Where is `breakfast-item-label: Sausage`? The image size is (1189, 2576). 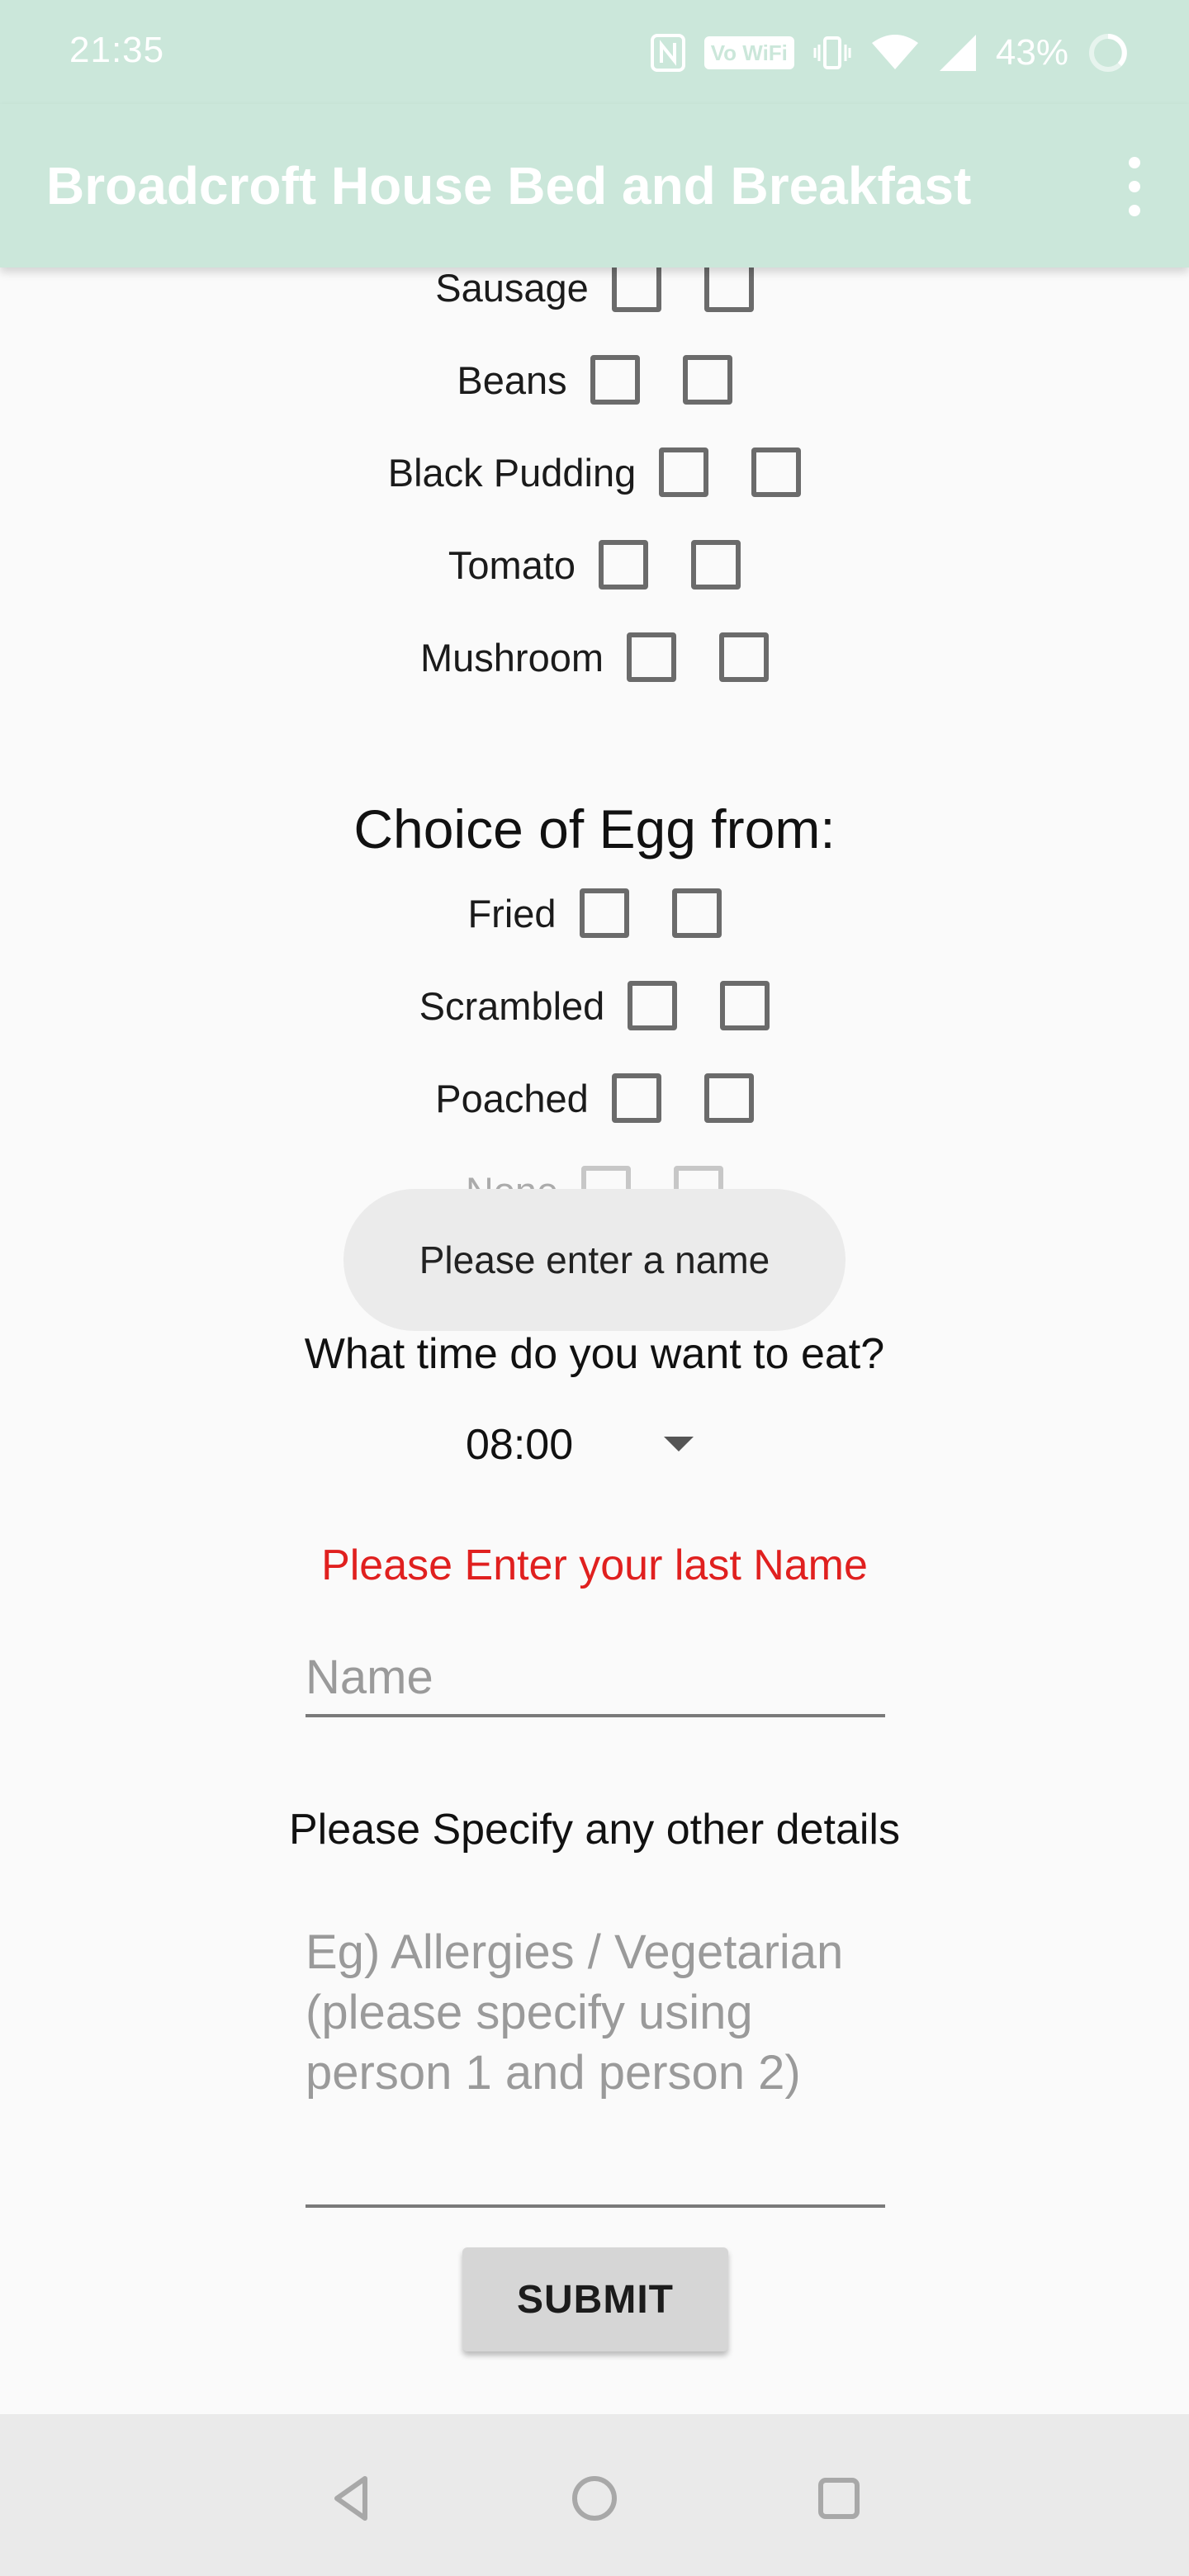 breakfast-item-label: Sausage is located at coordinates (512, 287).